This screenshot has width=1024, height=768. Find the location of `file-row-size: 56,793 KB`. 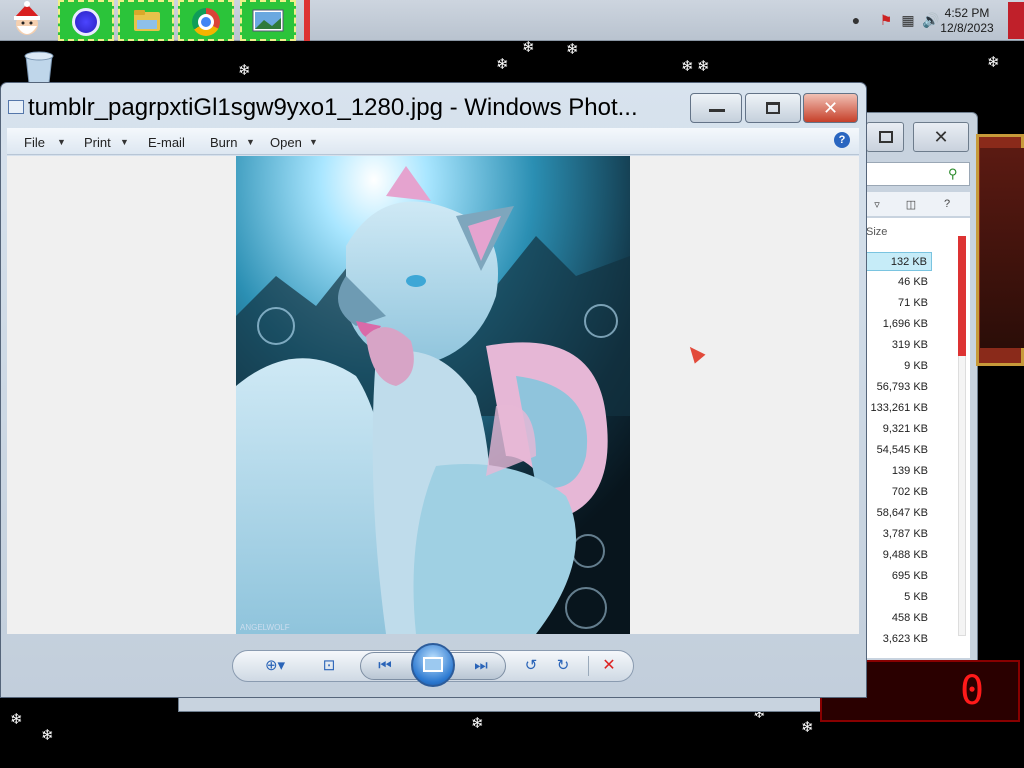

file-row-size: 56,793 KB is located at coordinates (899, 387).